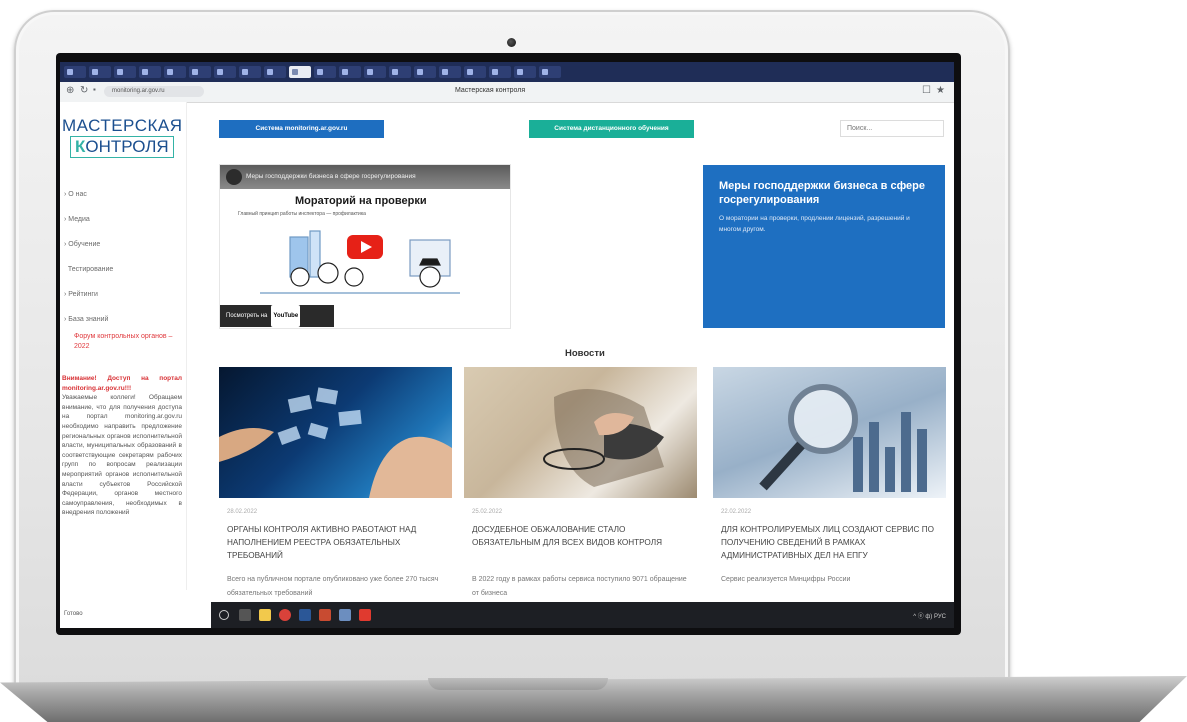 This screenshot has width=1187, height=722. Describe the element at coordinates (80, 146) in the screenshot. I see `logo-k-letter: К` at that location.